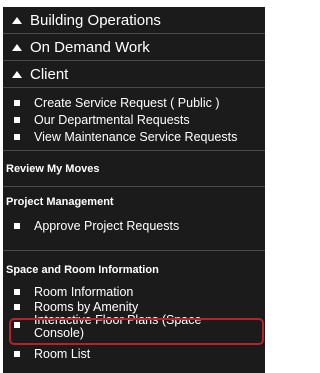  I want to click on section-label: Client, so click(49, 74).